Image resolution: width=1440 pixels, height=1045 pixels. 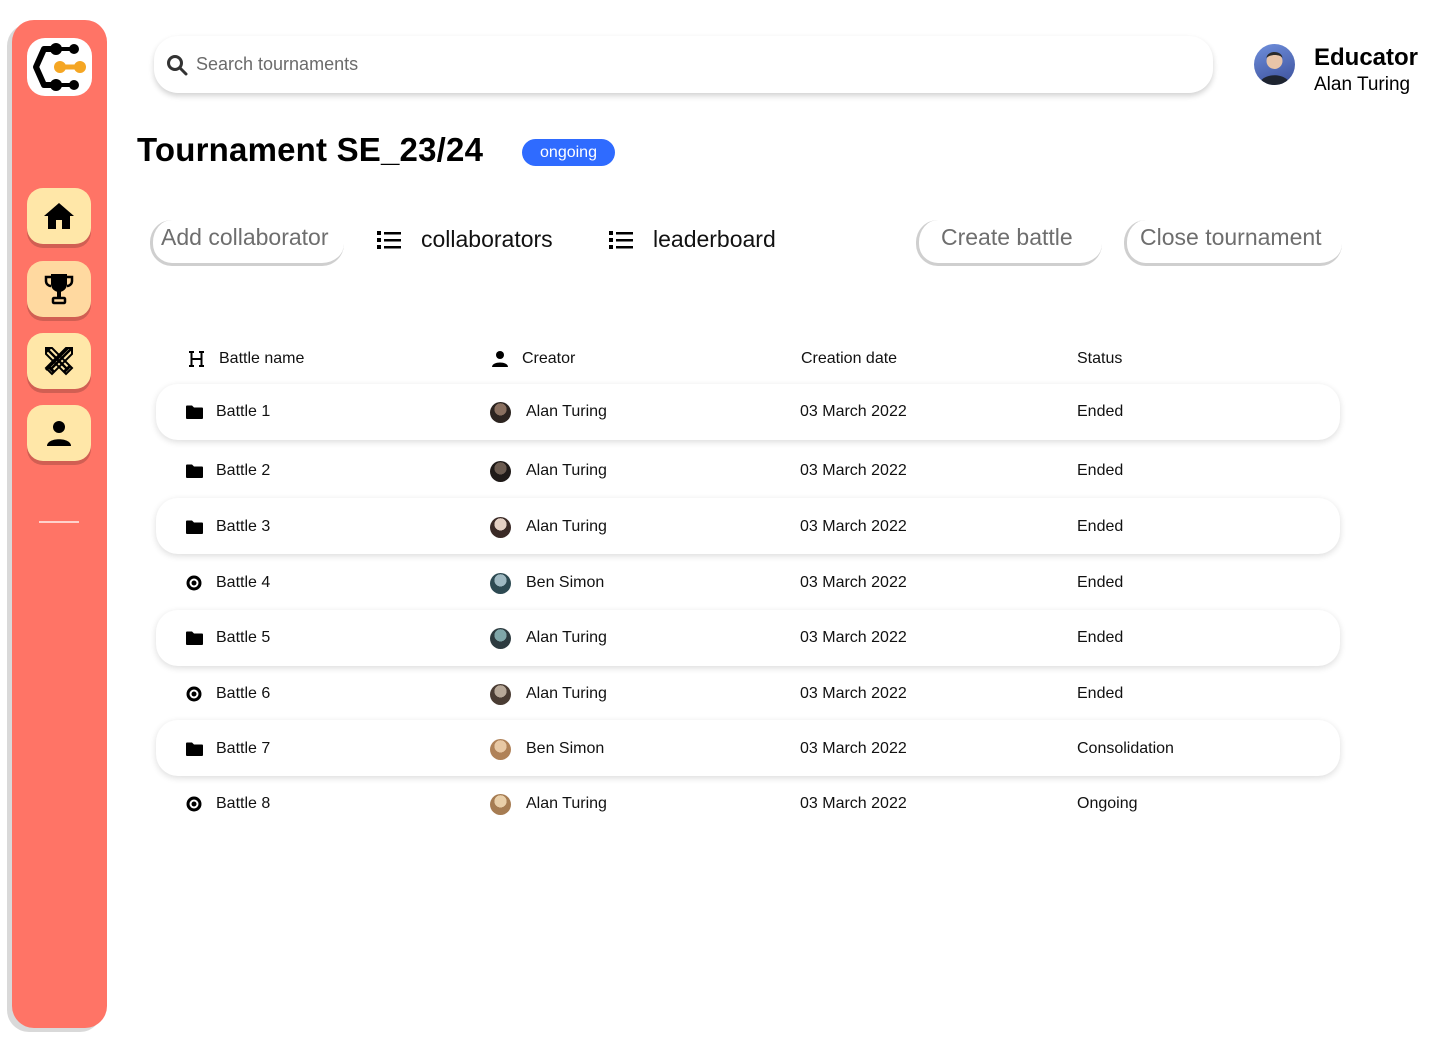 I want to click on search-icon, so click(x=177, y=64).